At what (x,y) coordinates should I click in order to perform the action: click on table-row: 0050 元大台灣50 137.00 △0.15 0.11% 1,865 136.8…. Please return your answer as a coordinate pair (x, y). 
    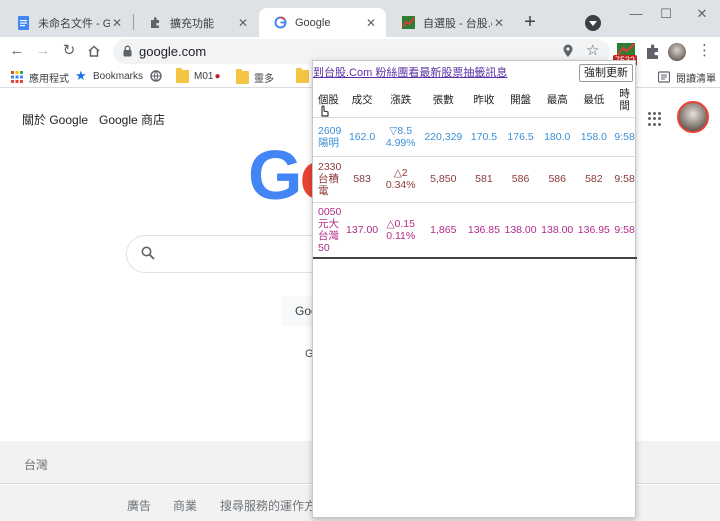
    Looking at the image, I should click on (475, 230).